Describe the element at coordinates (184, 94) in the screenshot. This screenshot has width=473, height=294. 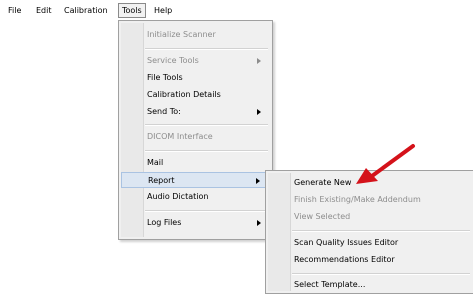
I see `menu-item-label: Calibration Details` at that location.